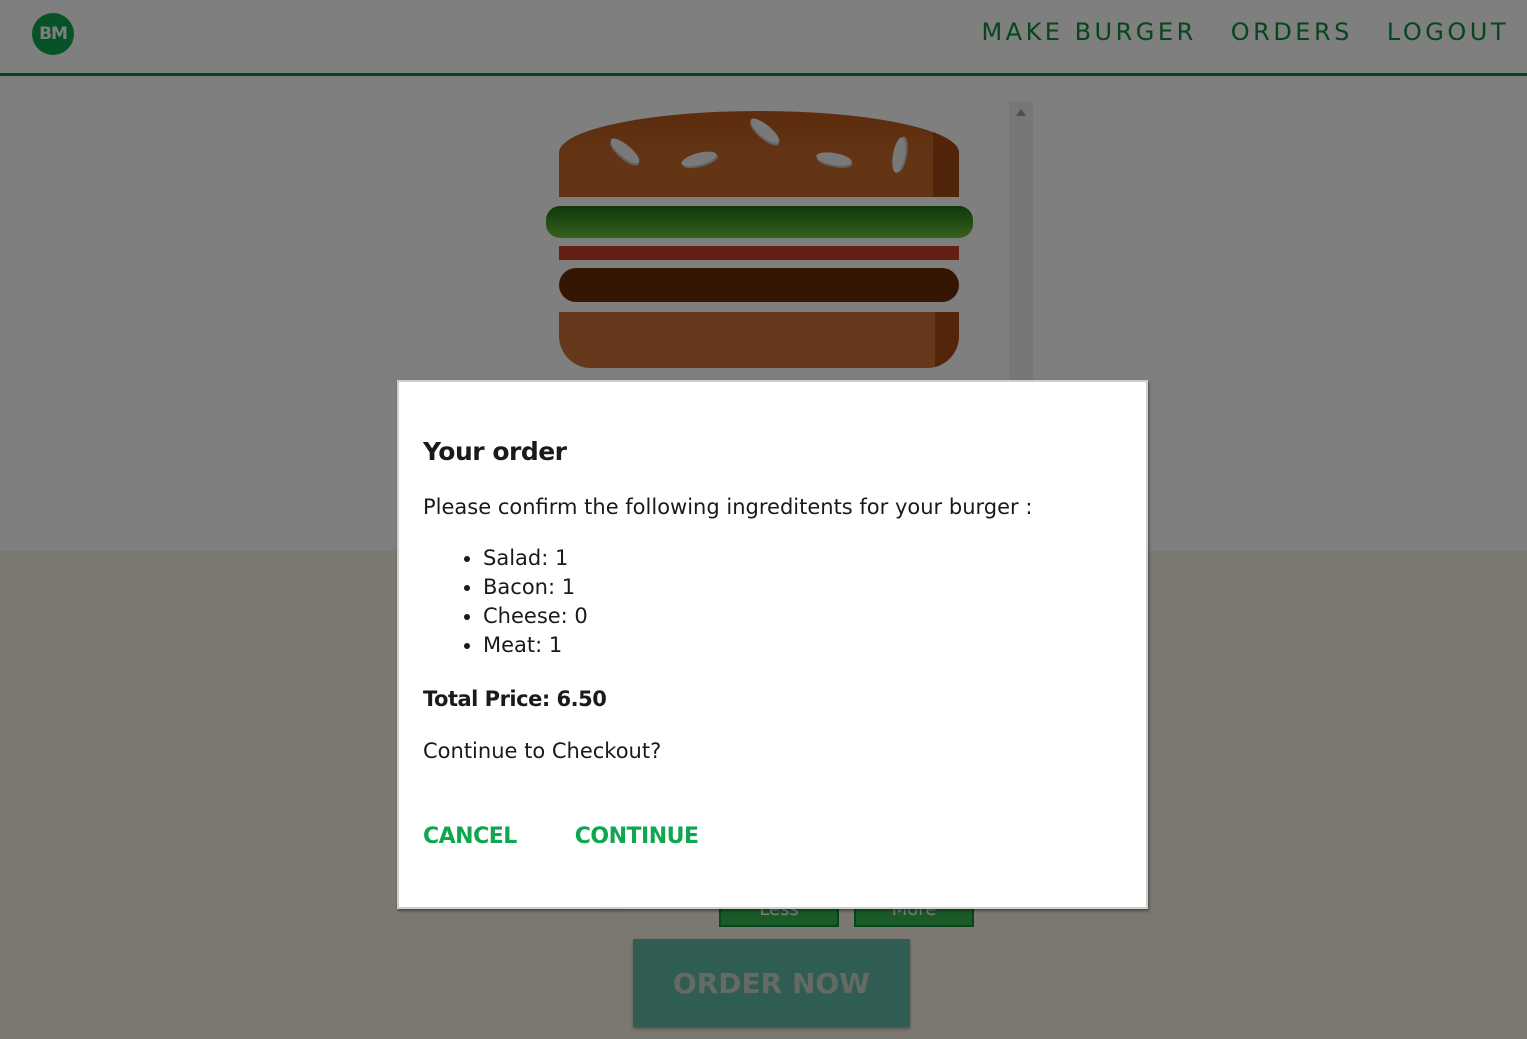 The image size is (1527, 1039). Describe the element at coordinates (802, 645) in the screenshot. I see `list-item: Meat: 1` at that location.